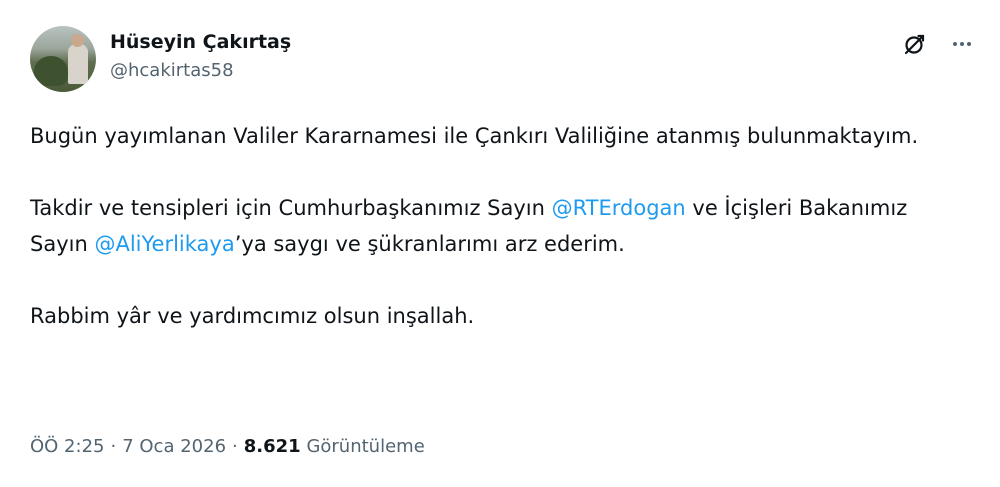  What do you see at coordinates (200, 42) in the screenshot?
I see `author-display-name: Hüseyin Çakırtaş` at bounding box center [200, 42].